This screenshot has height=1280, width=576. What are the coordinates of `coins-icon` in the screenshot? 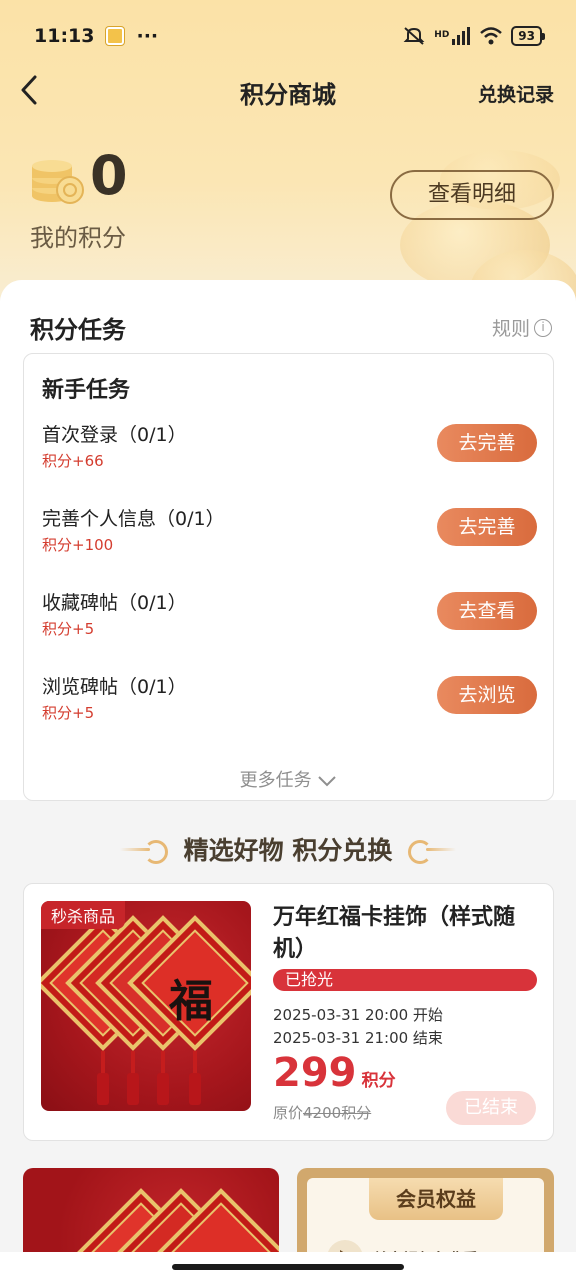 It's located at (58, 182).